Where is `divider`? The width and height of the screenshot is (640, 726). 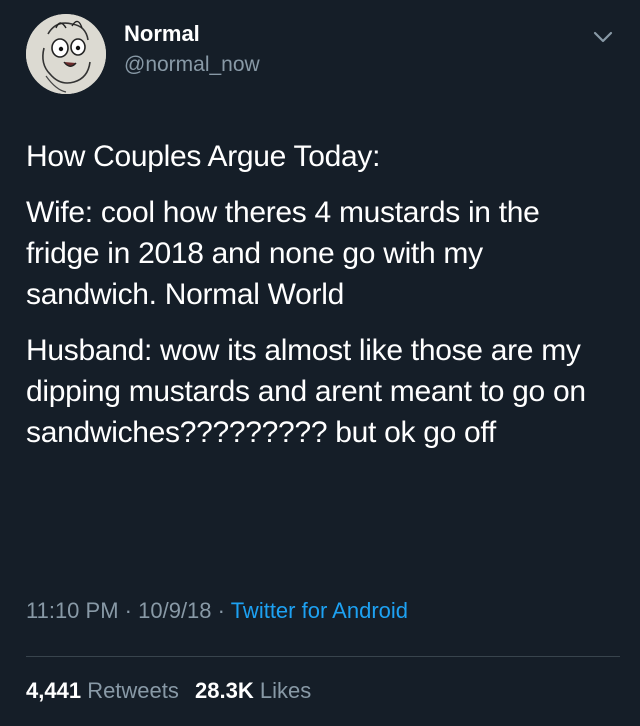 divider is located at coordinates (323, 656).